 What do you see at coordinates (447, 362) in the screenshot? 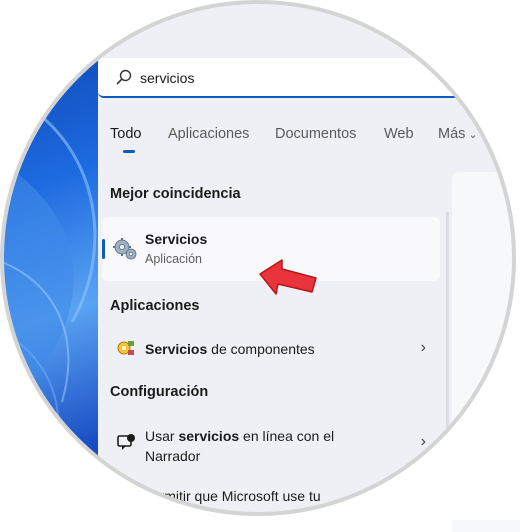
I see `results-scrollbar` at bounding box center [447, 362].